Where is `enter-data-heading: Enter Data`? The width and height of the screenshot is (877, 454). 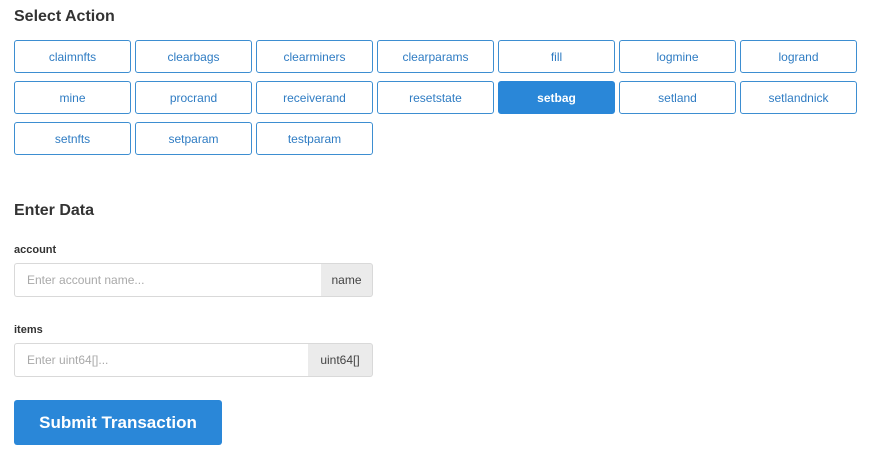
enter-data-heading: Enter Data is located at coordinates (54, 210).